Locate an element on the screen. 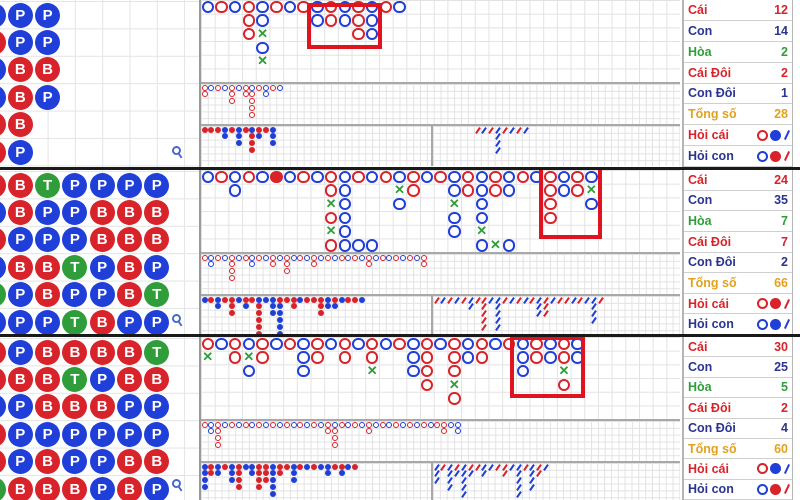 The image size is (800, 500). stat-row: Cái 12 is located at coordinates (738, 10).